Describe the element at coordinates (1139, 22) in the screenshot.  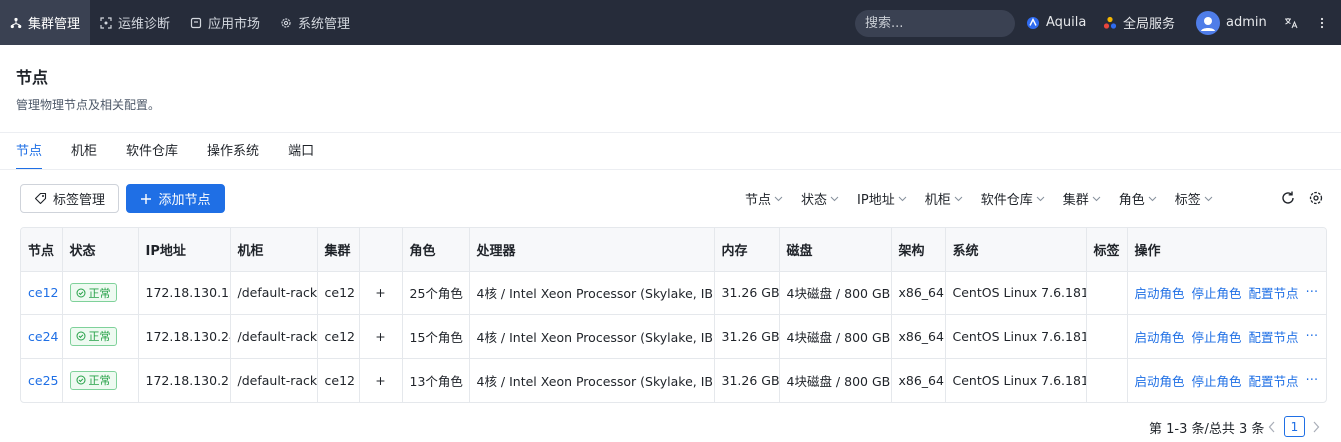
I see `global-service-button: 全局服务` at that location.